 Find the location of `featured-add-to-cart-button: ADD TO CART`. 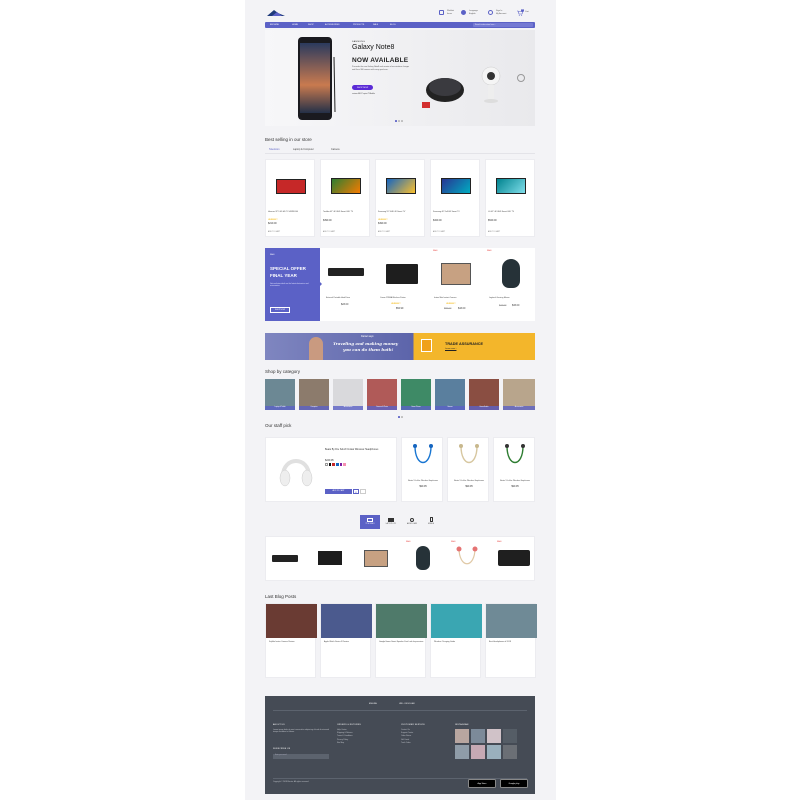

featured-add-to-cart-button: ADD TO CART is located at coordinates (338, 491).